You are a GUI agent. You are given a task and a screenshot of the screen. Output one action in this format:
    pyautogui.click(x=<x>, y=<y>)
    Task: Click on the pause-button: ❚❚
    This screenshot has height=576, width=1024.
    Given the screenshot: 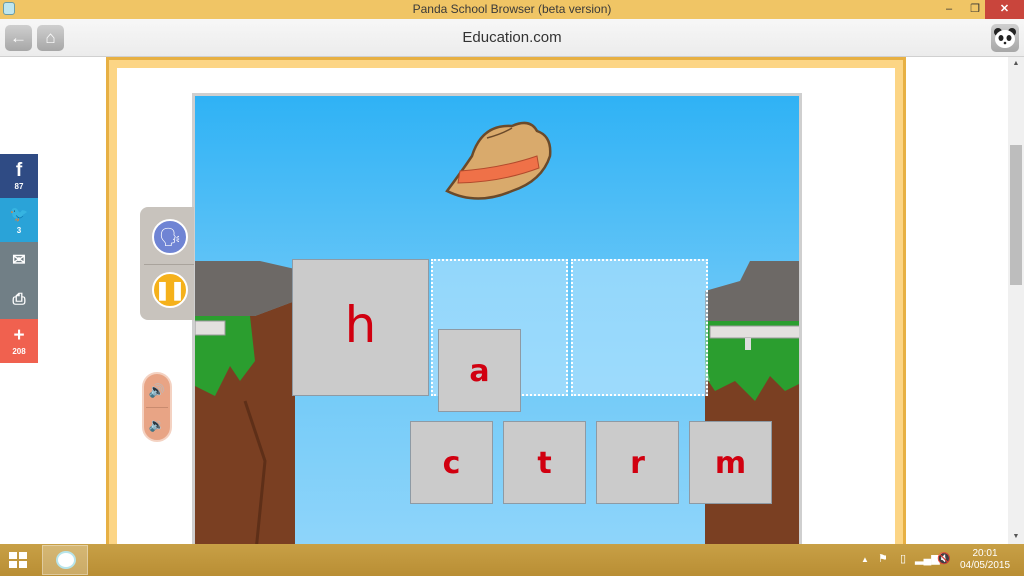 What is the action you would take?
    pyautogui.click(x=170, y=290)
    